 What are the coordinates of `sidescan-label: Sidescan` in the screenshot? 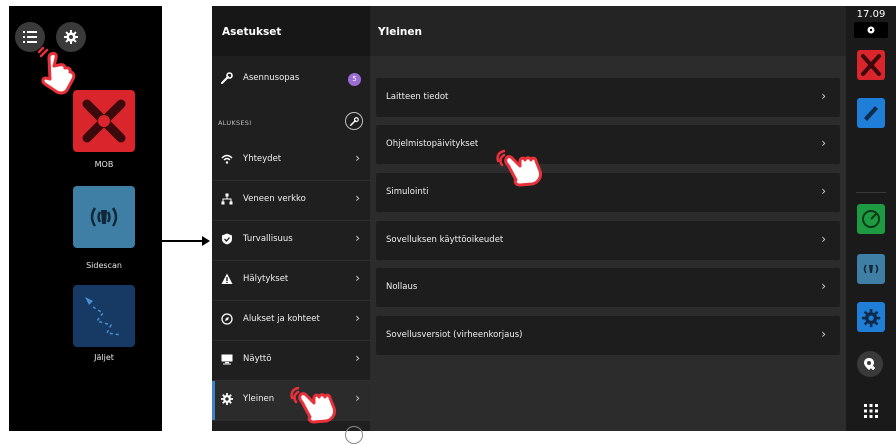 It's located at (104, 265).